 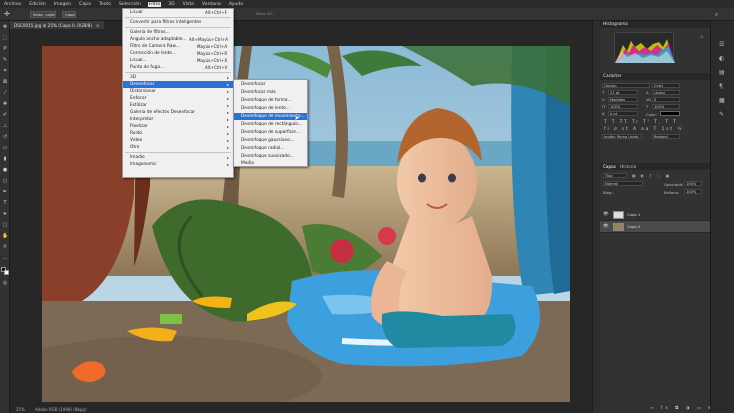 What do you see at coordinates (655, 76) in the screenshot?
I see `character-title: Carácter` at bounding box center [655, 76].